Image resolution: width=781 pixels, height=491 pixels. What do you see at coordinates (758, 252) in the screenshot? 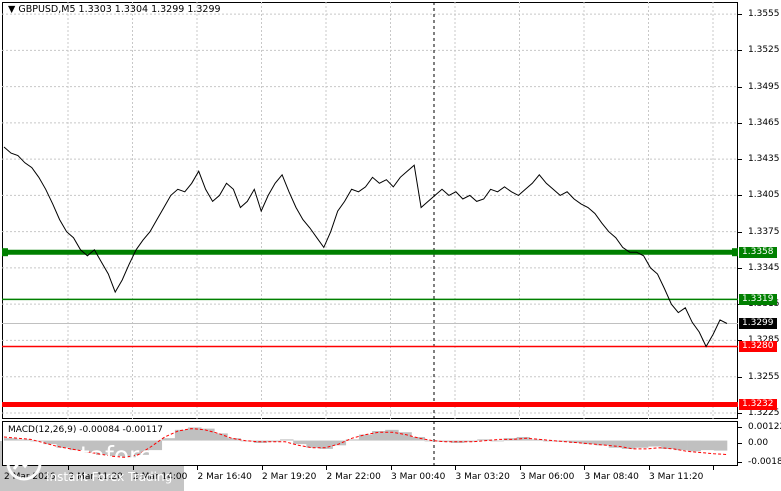
I see `level-tag-1358: 1.3358` at bounding box center [758, 252].